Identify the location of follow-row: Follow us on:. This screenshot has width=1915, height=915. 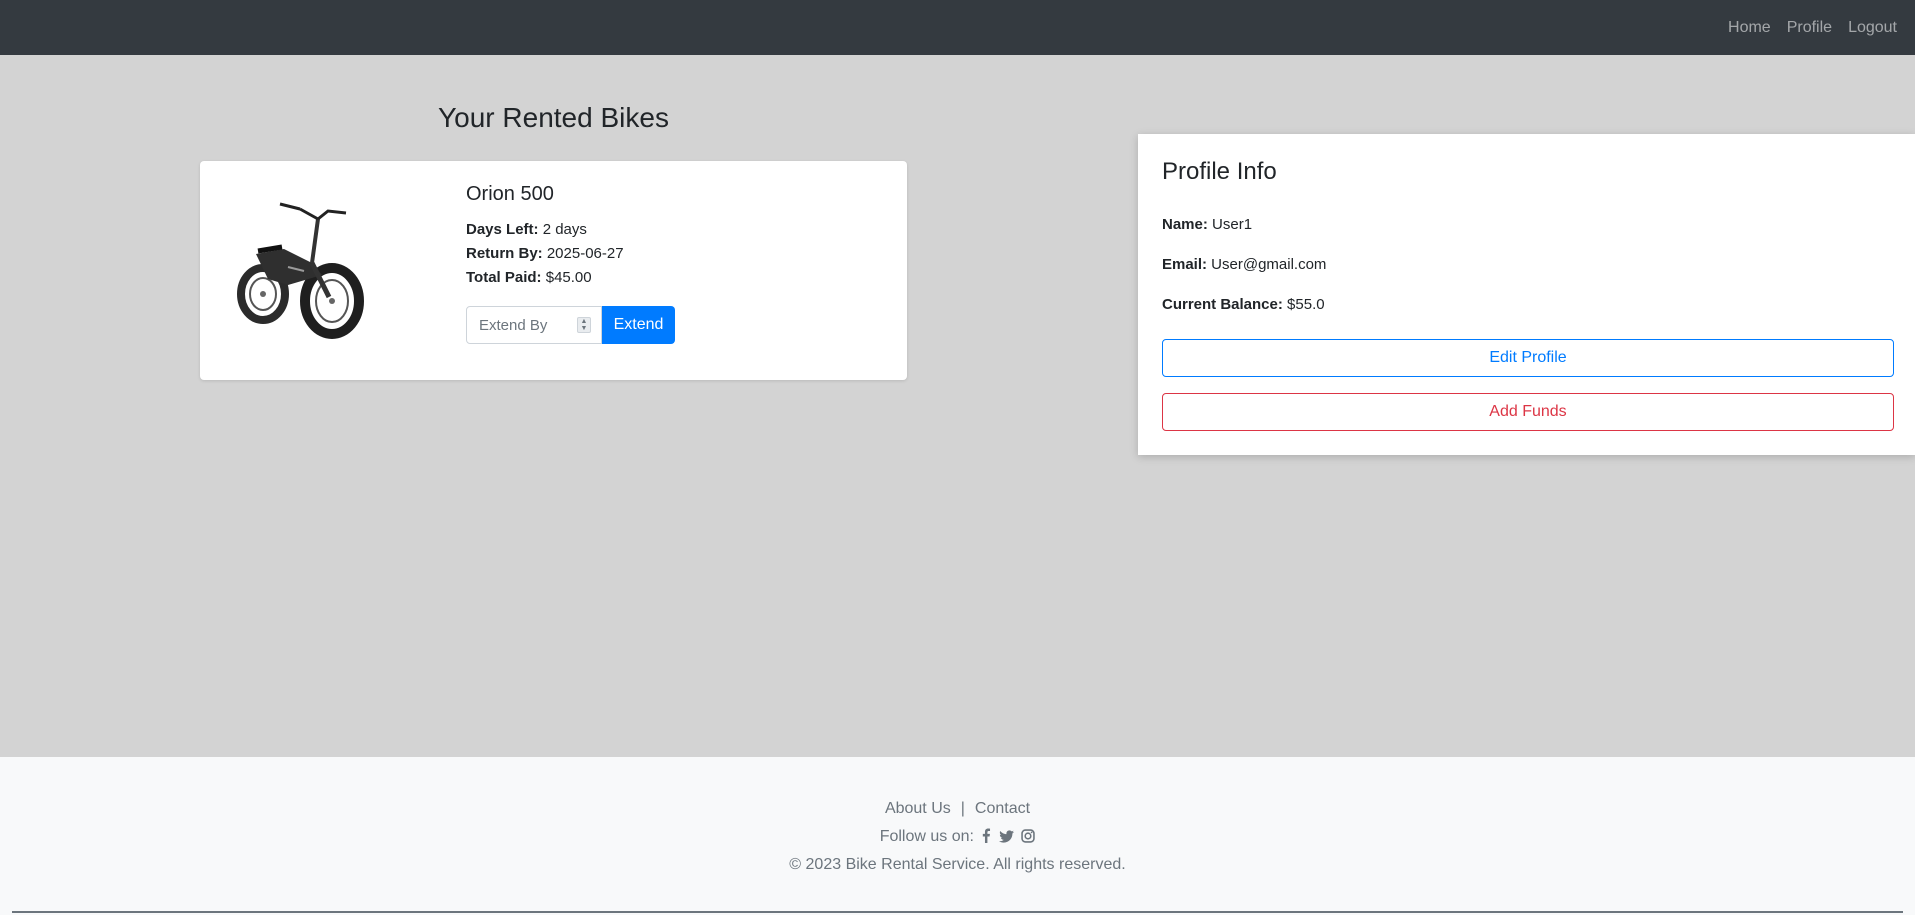
(957, 838).